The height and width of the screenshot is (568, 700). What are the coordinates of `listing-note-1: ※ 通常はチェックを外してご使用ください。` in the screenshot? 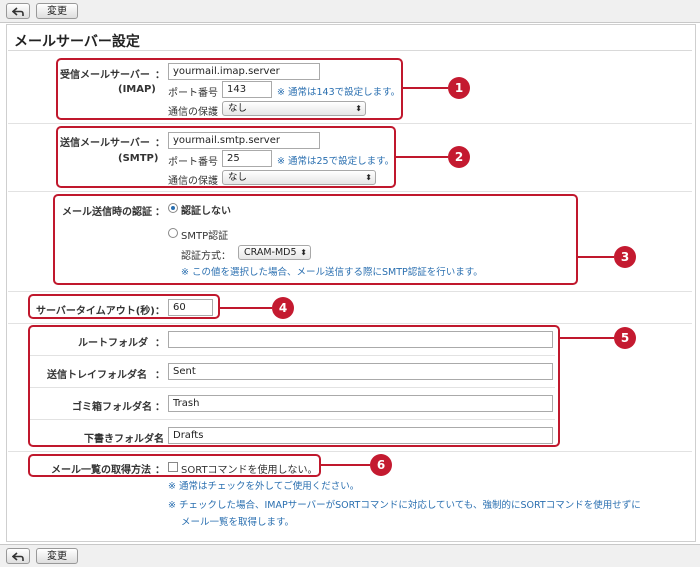 It's located at (264, 486).